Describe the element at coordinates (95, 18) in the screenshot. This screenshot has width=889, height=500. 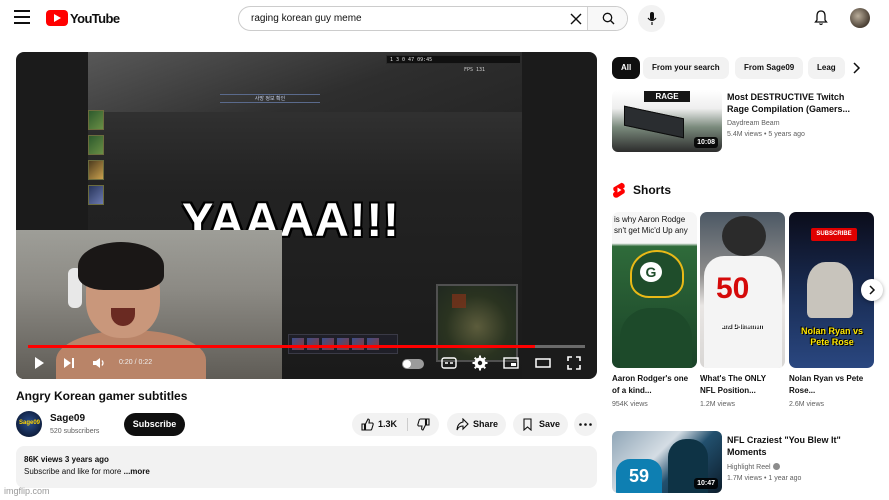
I see `logo-text: YouTube` at that location.